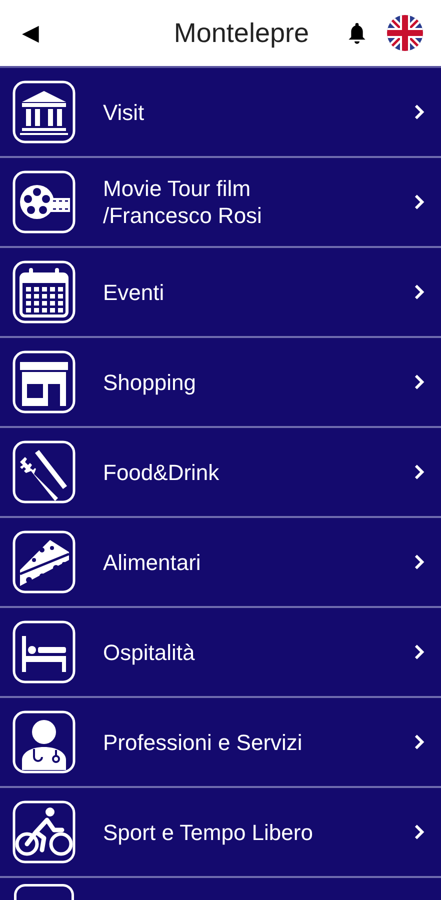  I want to click on cheese-icon, so click(44, 562).